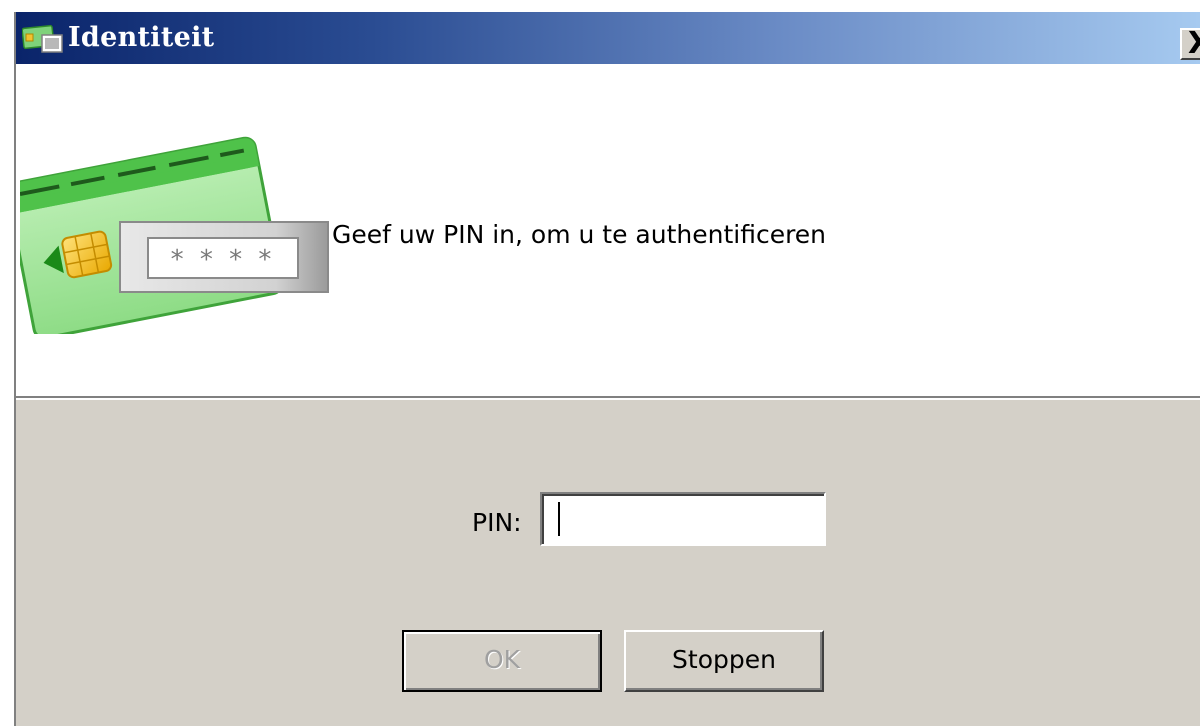 The height and width of the screenshot is (726, 1200). I want to click on close-button: X, so click(1190, 44).